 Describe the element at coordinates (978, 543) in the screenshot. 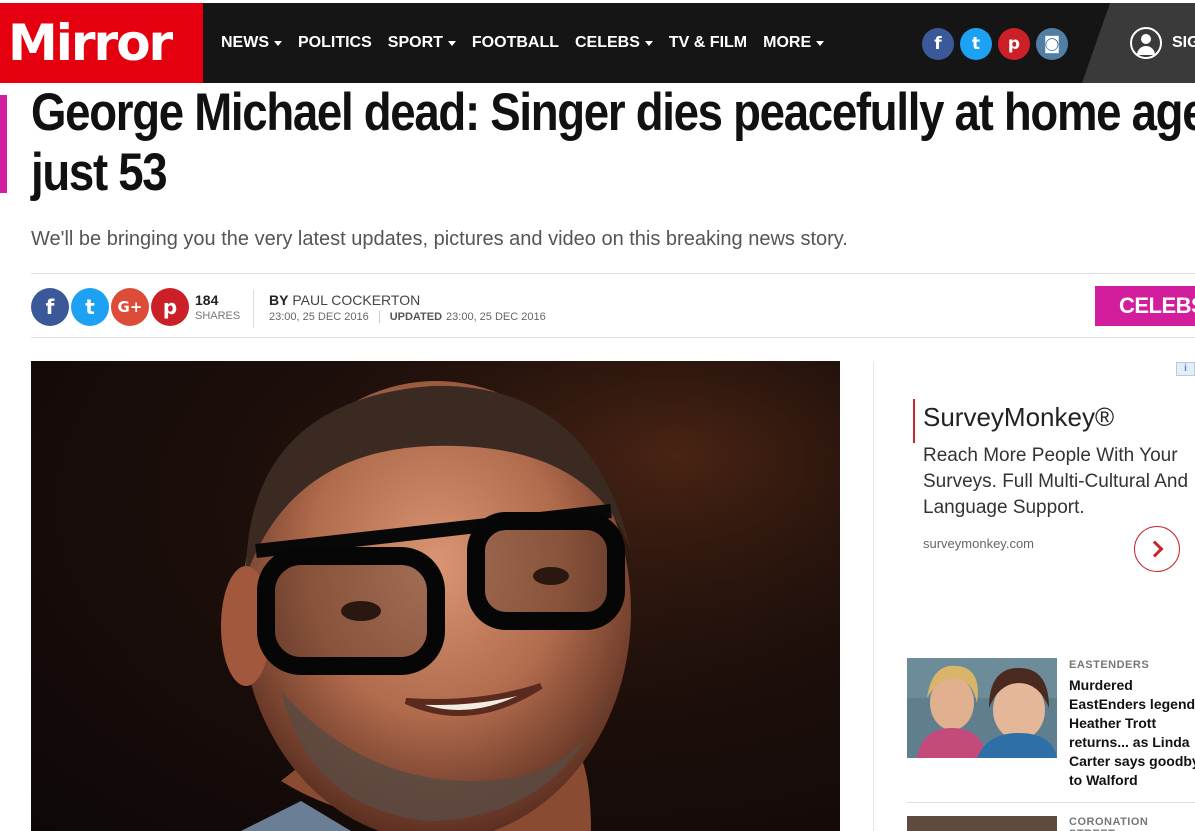

I see `ad-url: surveymonkey.com` at that location.